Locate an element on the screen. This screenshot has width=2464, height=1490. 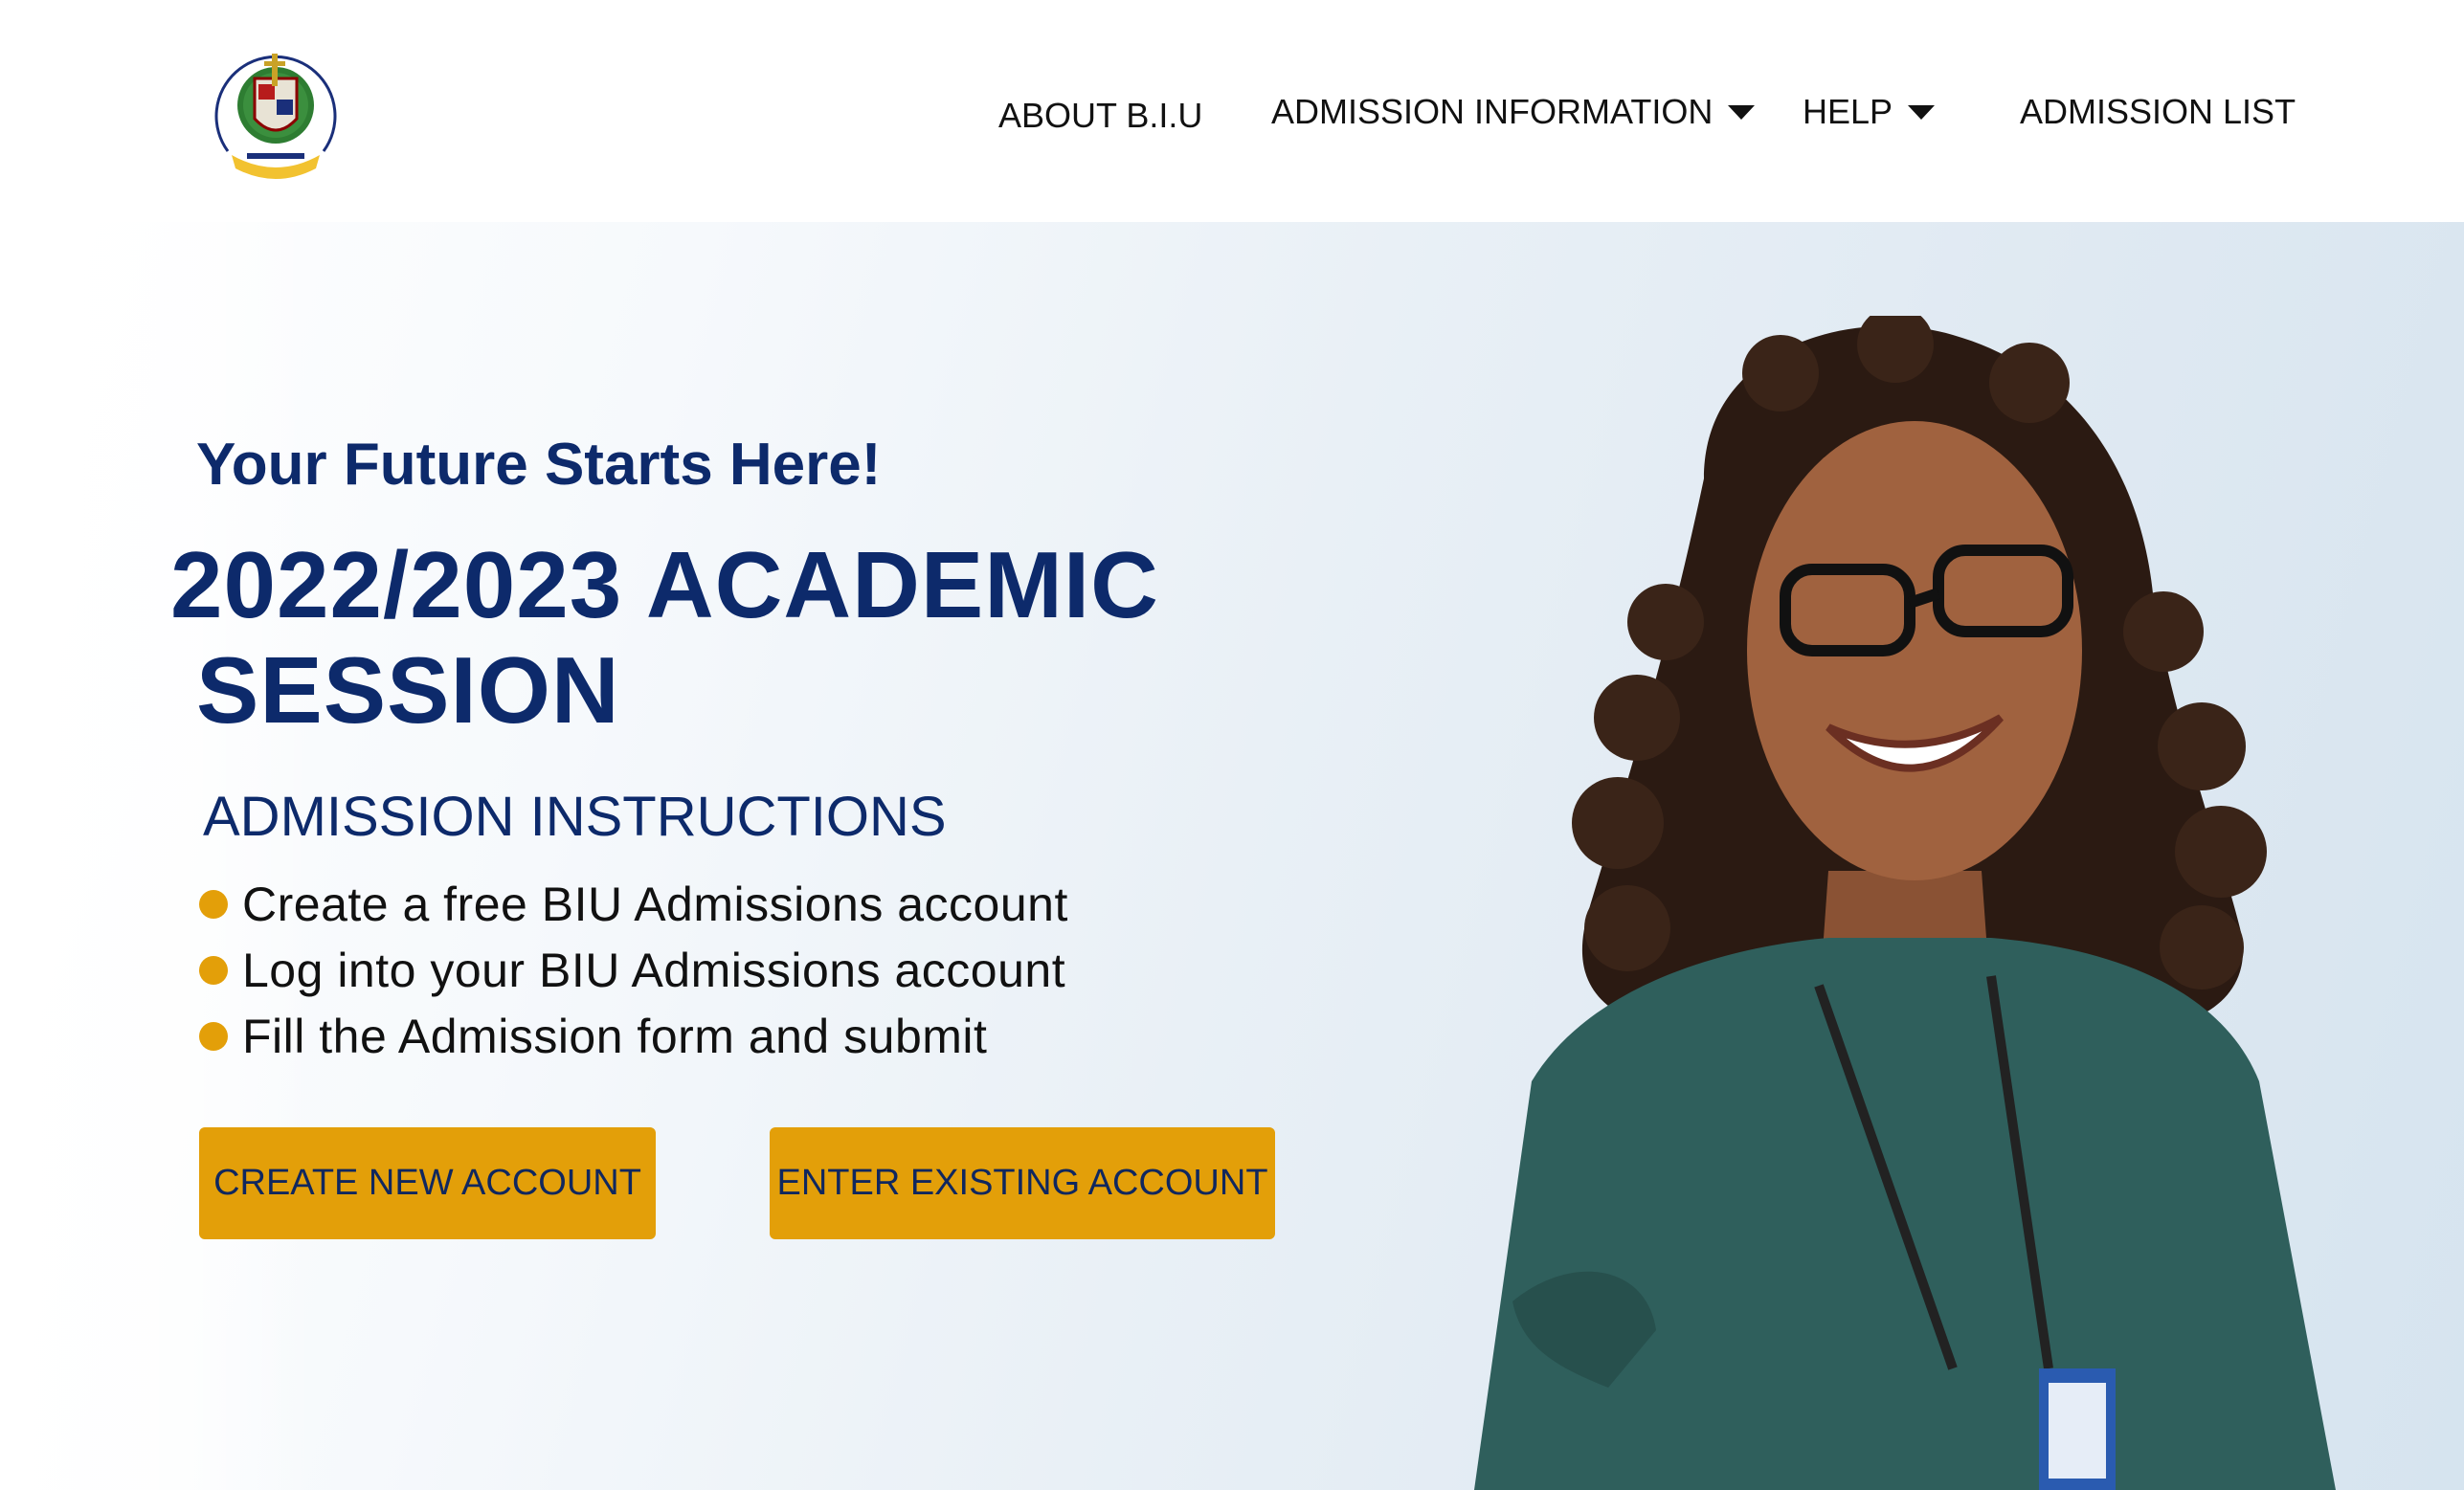
admission-instructions-title: ADMISSION INSTRUCTIONS is located at coordinates (575, 817).